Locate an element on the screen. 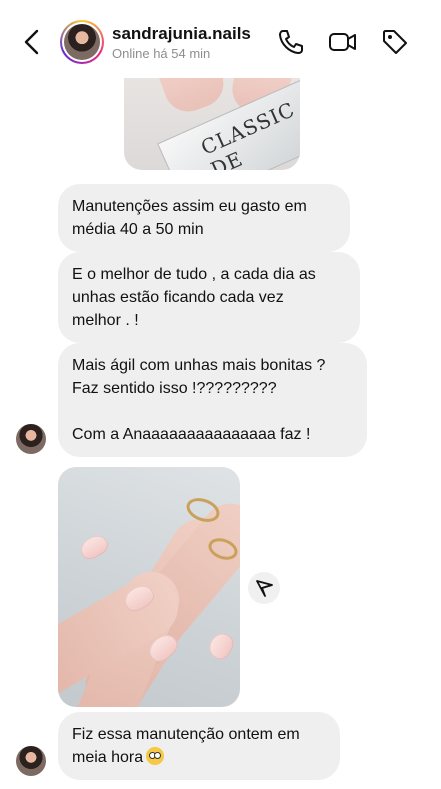  phone-icon is located at coordinates (291, 42).